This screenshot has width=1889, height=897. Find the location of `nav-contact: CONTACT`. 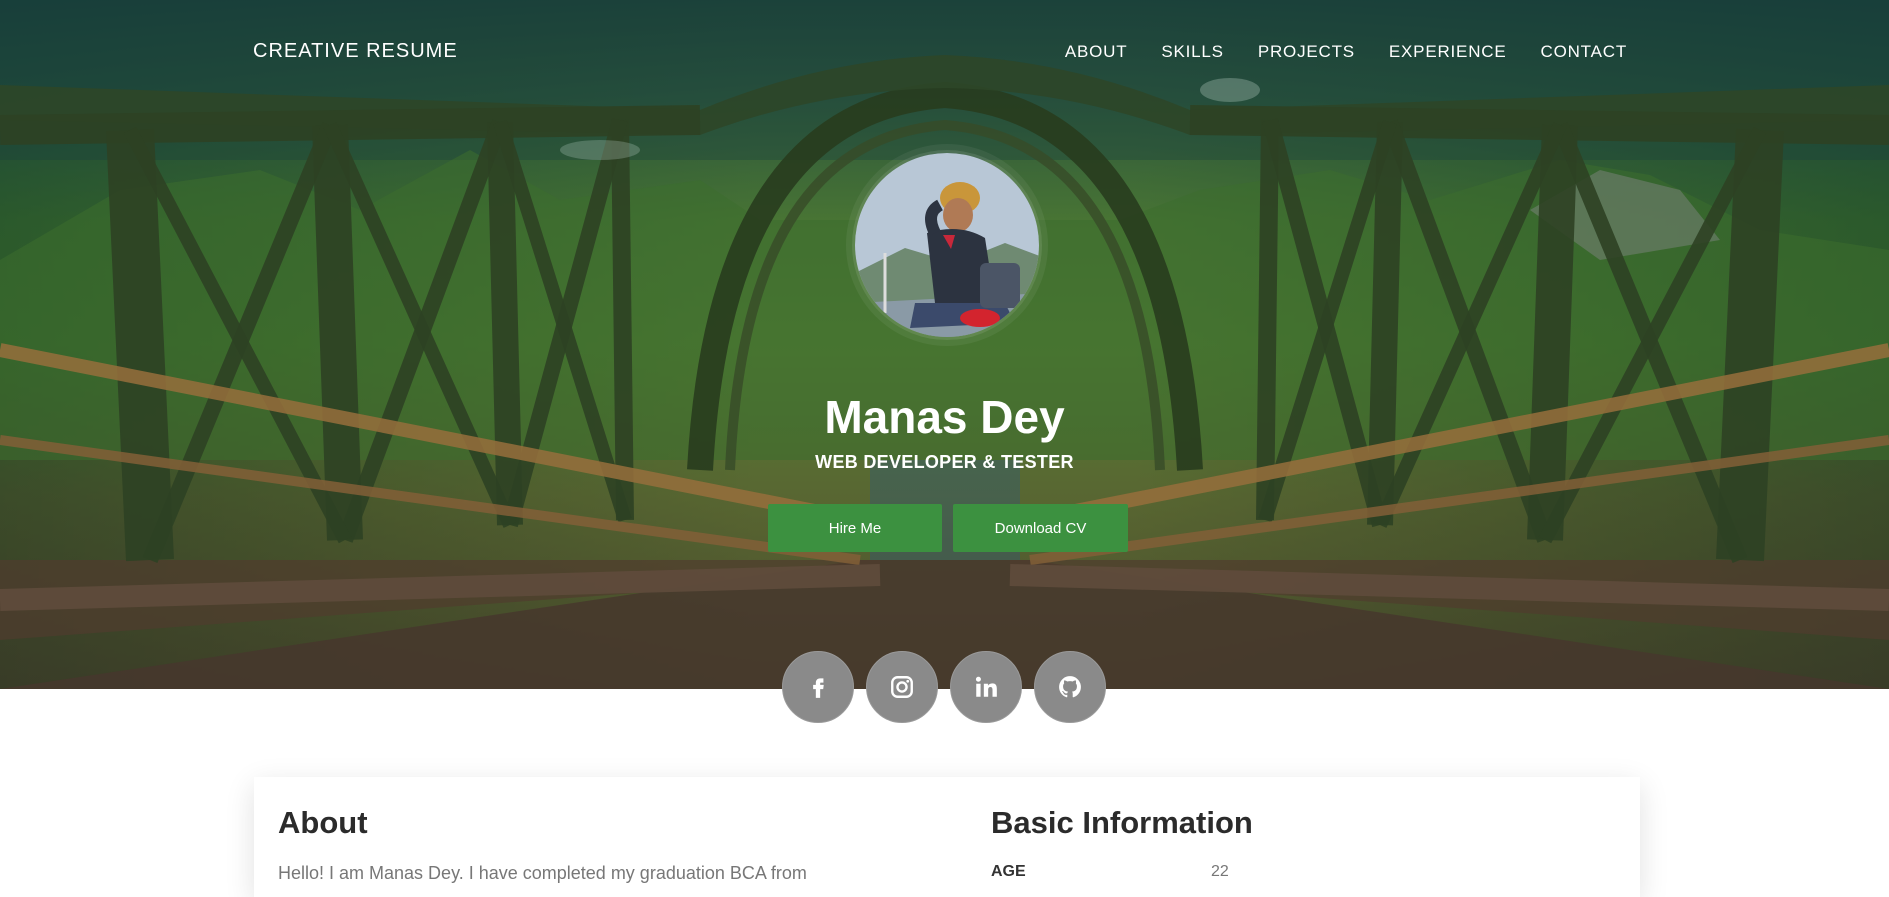

nav-contact: CONTACT is located at coordinates (1584, 52).